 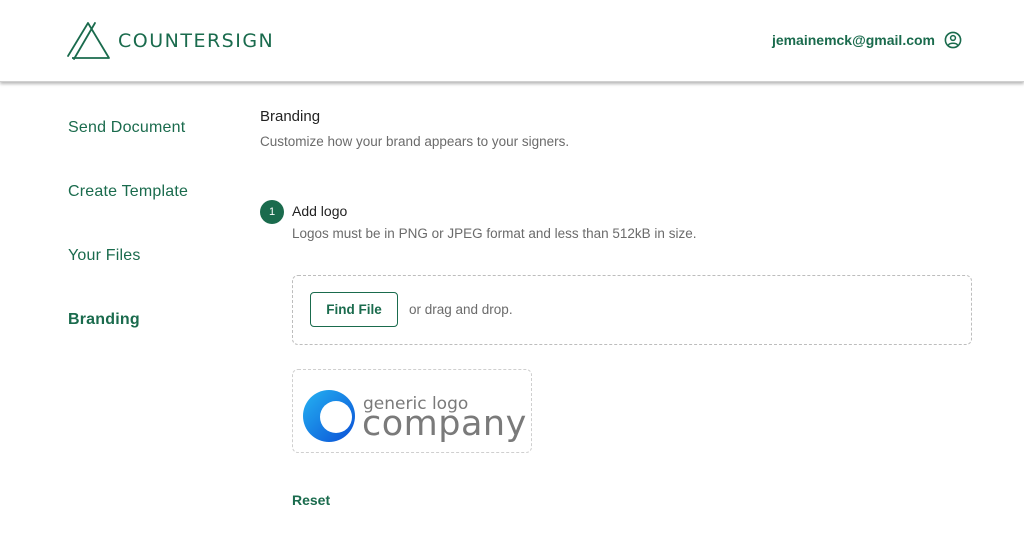 What do you see at coordinates (512, 41) in the screenshot?
I see `top-bar: COUNTERSIGN jemainemck@gmail.com` at bounding box center [512, 41].